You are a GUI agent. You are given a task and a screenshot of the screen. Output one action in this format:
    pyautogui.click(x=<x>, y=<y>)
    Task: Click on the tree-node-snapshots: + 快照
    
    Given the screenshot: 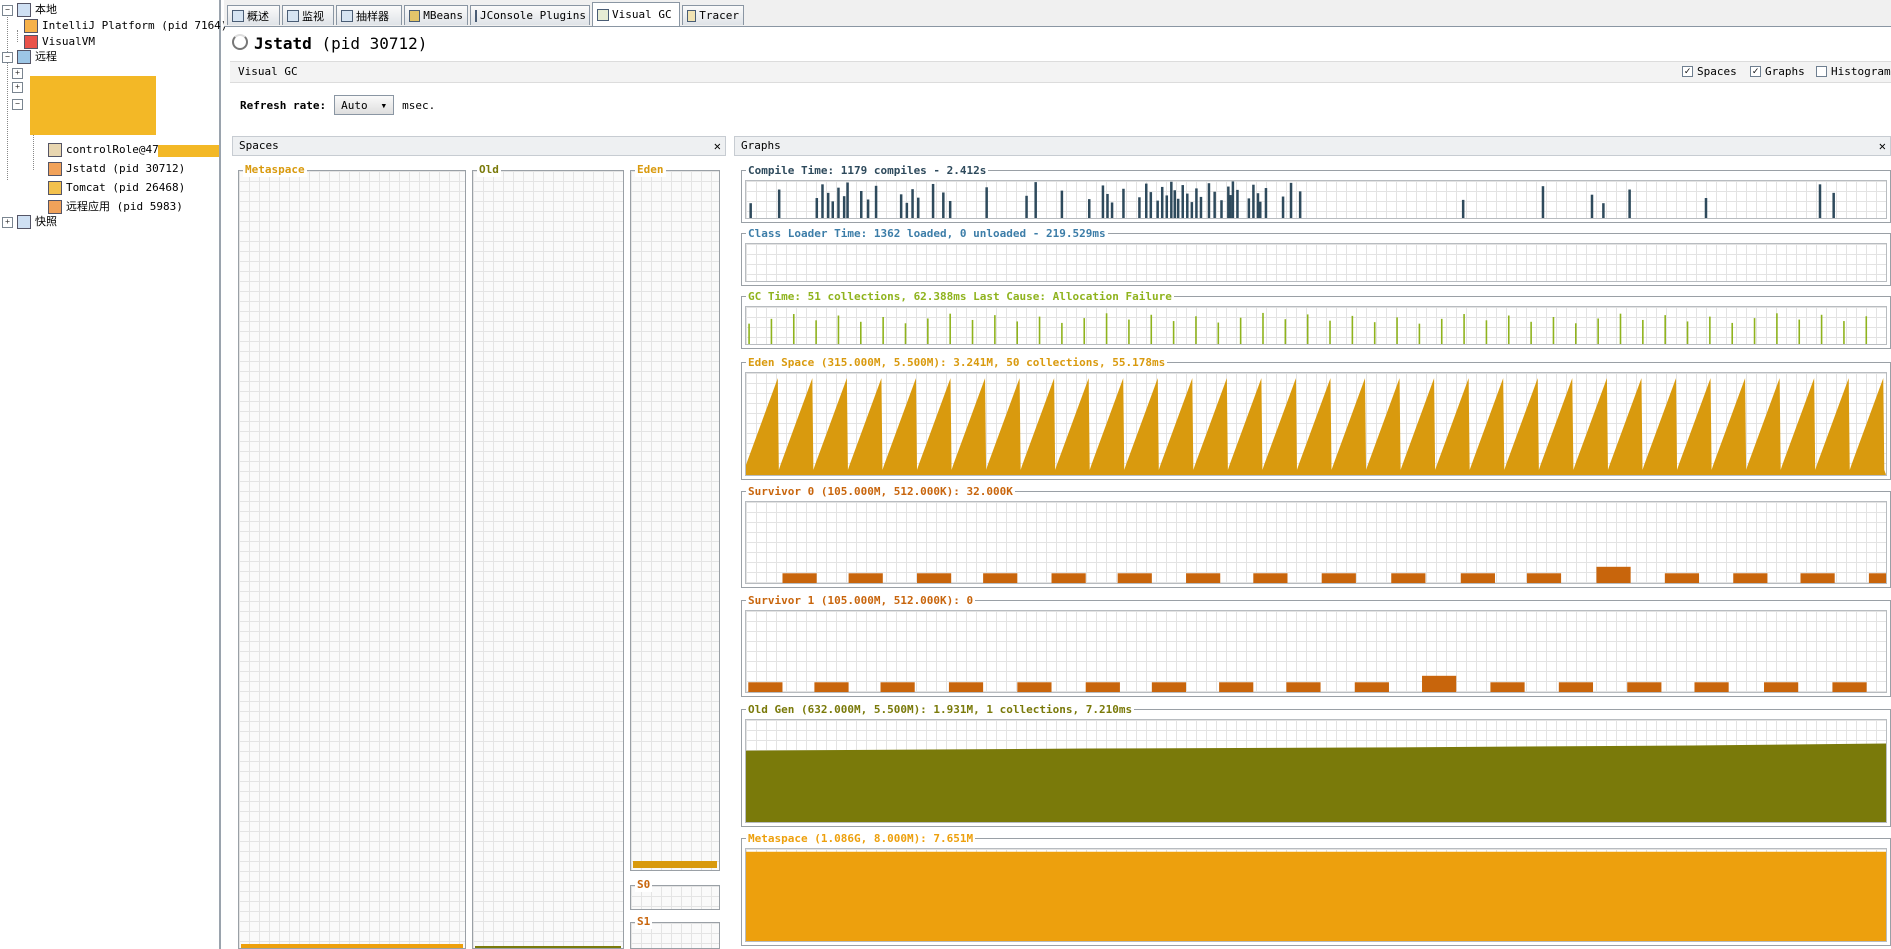 What is the action you would take?
    pyautogui.click(x=29, y=222)
    